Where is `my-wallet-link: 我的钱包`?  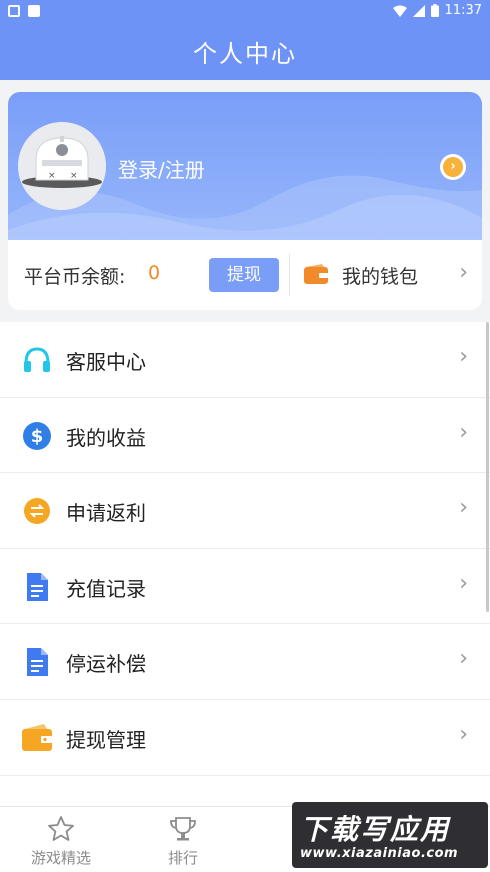 my-wallet-link: 我的钱包 is located at coordinates (380, 275).